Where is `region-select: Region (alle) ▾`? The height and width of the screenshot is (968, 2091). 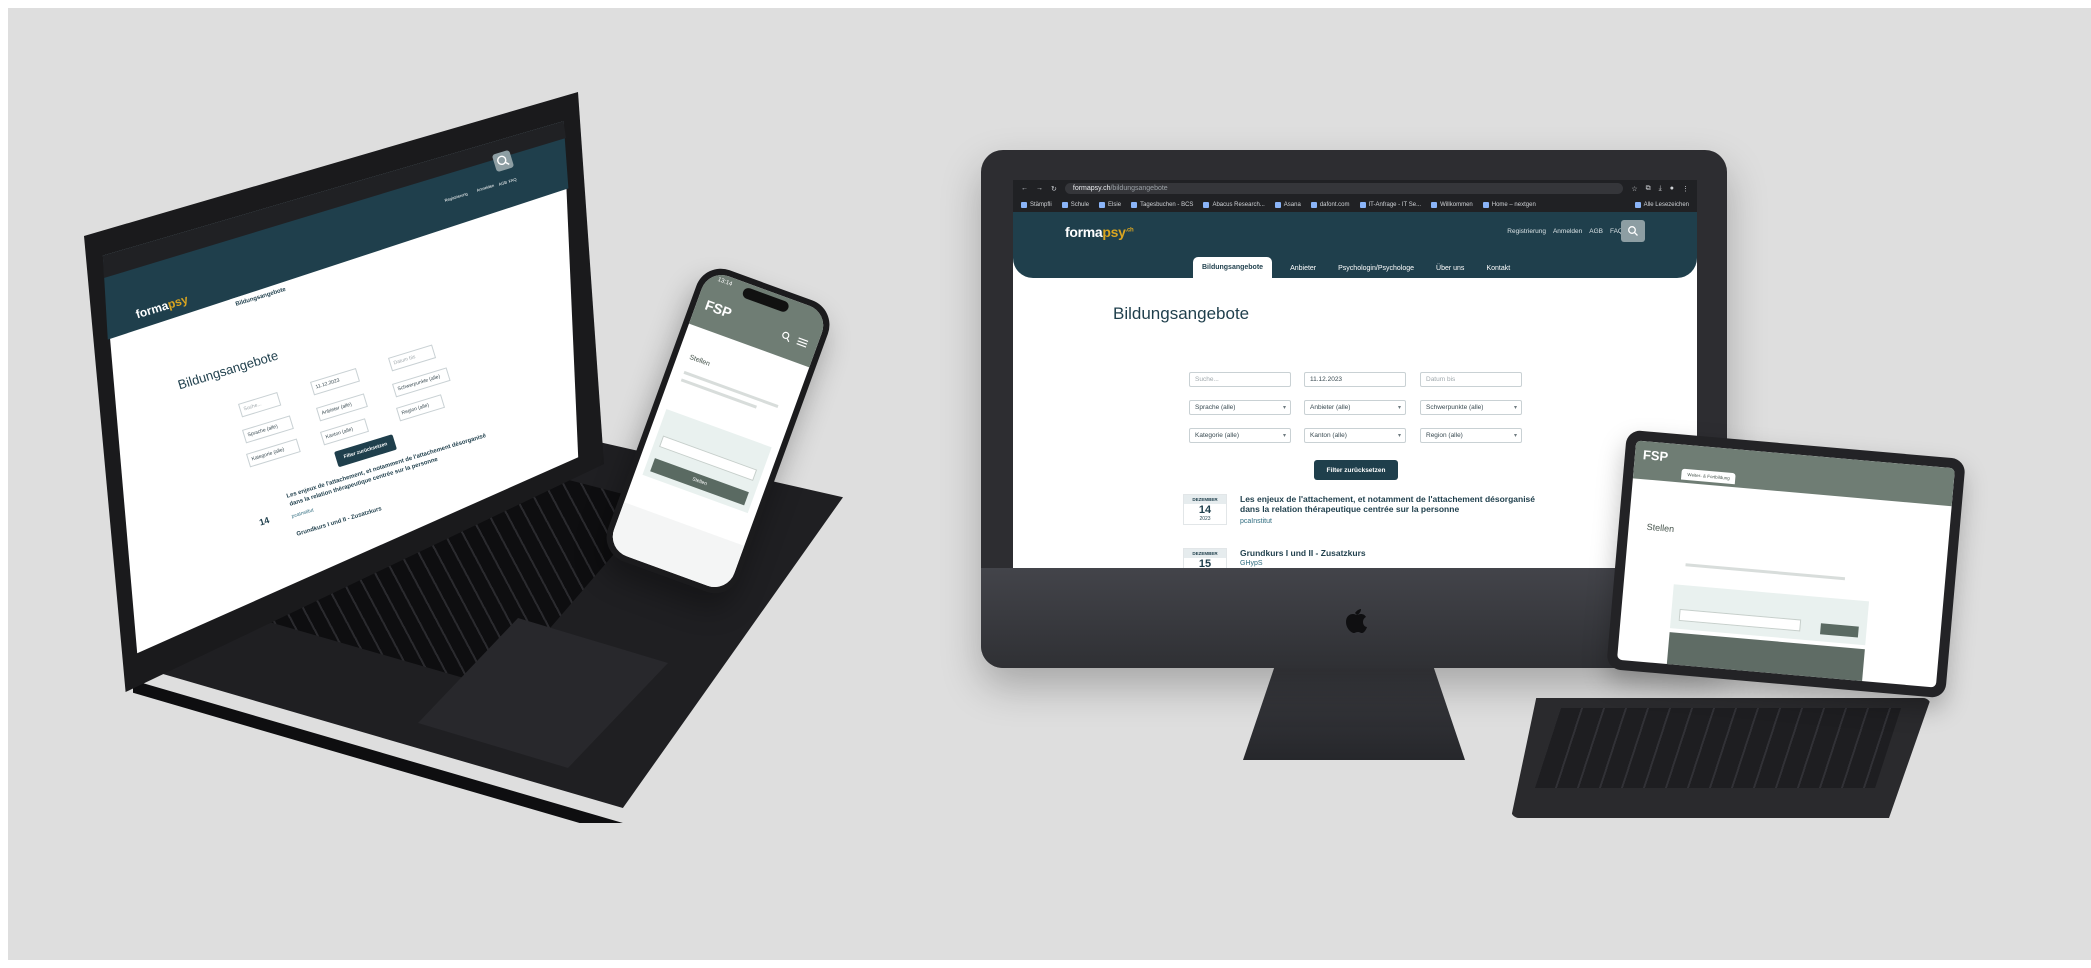 region-select: Region (alle) ▾ is located at coordinates (1471, 435).